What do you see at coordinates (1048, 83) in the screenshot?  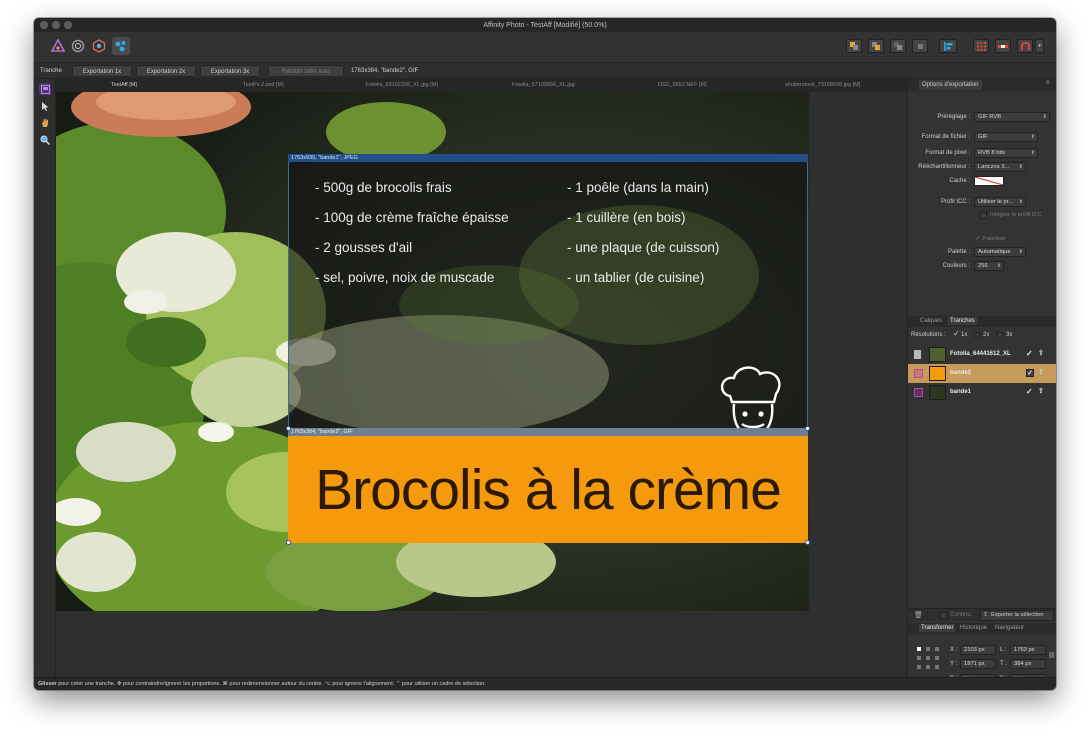 I see `panel-menu-icon: ≡` at bounding box center [1048, 83].